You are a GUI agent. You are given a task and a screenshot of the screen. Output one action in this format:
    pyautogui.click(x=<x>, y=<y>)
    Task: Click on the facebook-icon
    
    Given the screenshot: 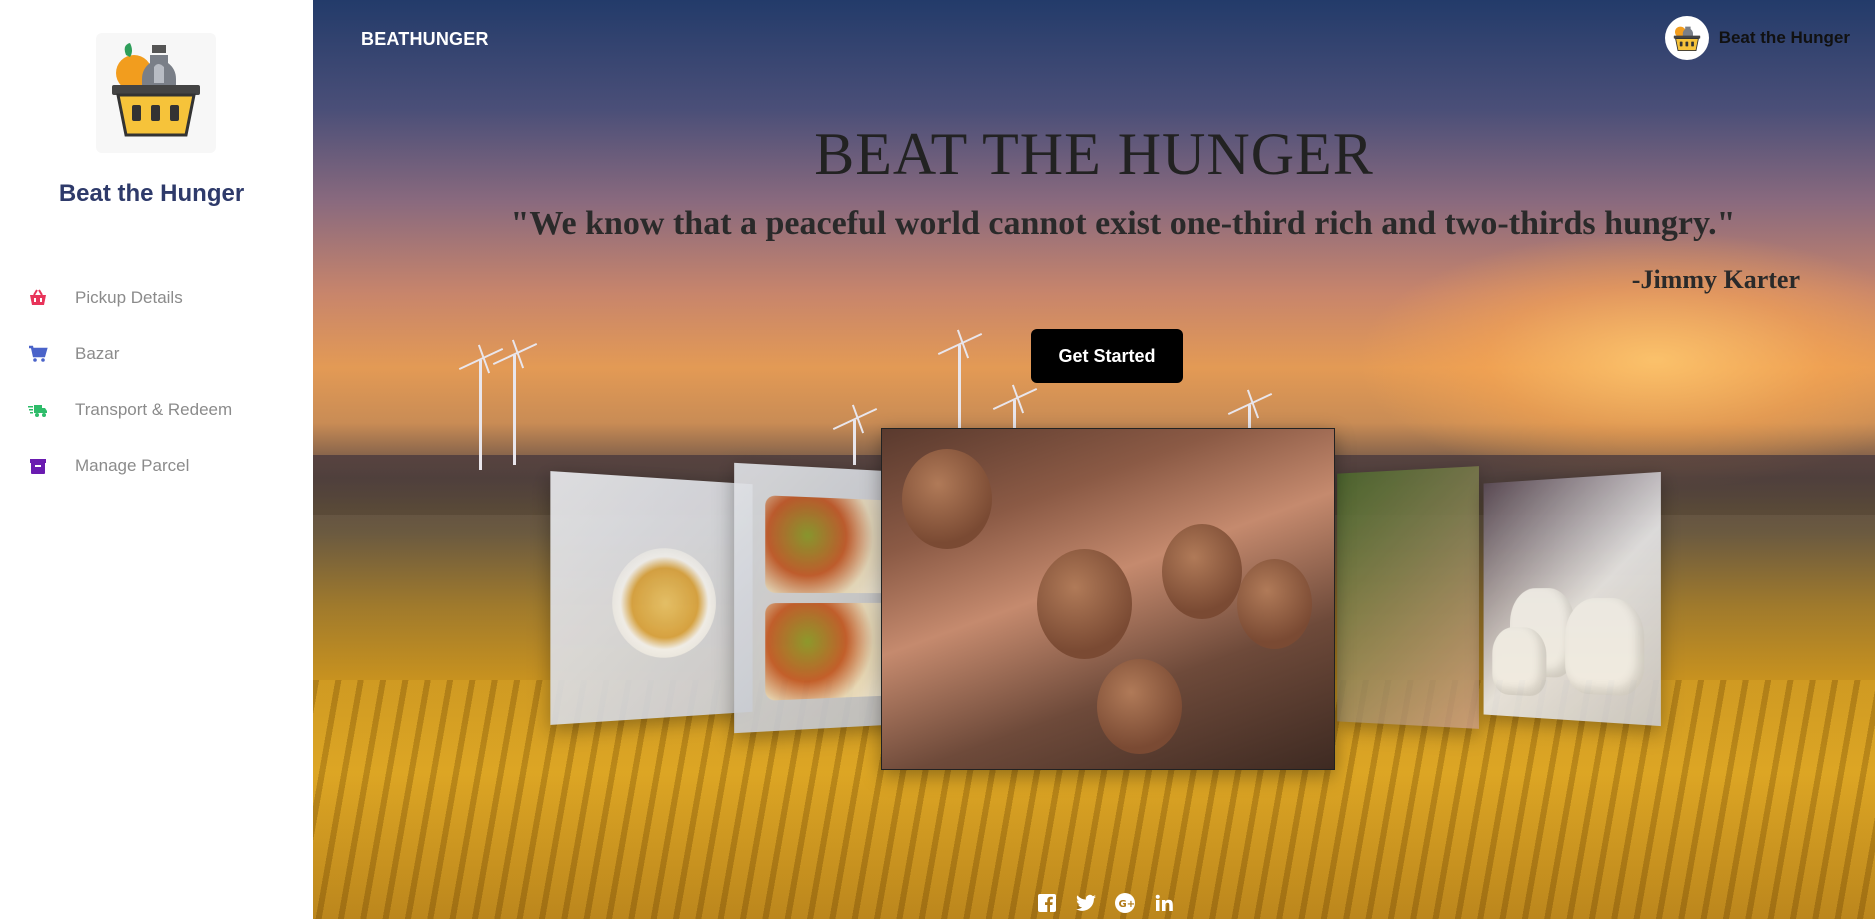 What is the action you would take?
    pyautogui.click(x=1047, y=903)
    